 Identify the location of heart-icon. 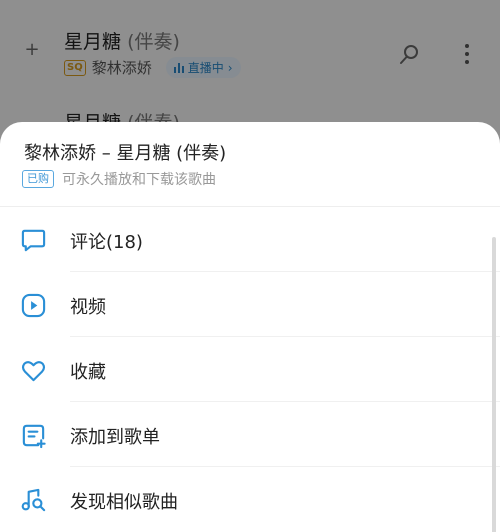
(33, 371).